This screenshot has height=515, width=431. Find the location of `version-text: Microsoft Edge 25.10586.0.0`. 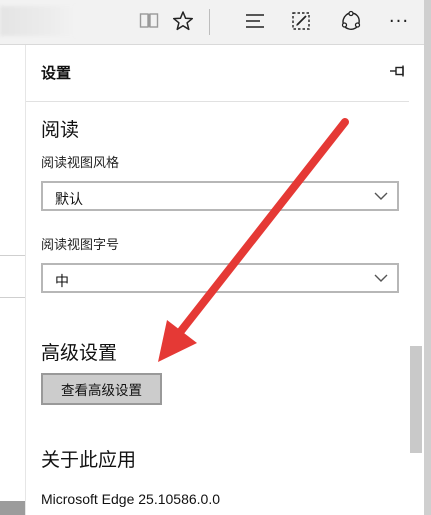

version-text: Microsoft Edge 25.10586.0.0 is located at coordinates (131, 499).